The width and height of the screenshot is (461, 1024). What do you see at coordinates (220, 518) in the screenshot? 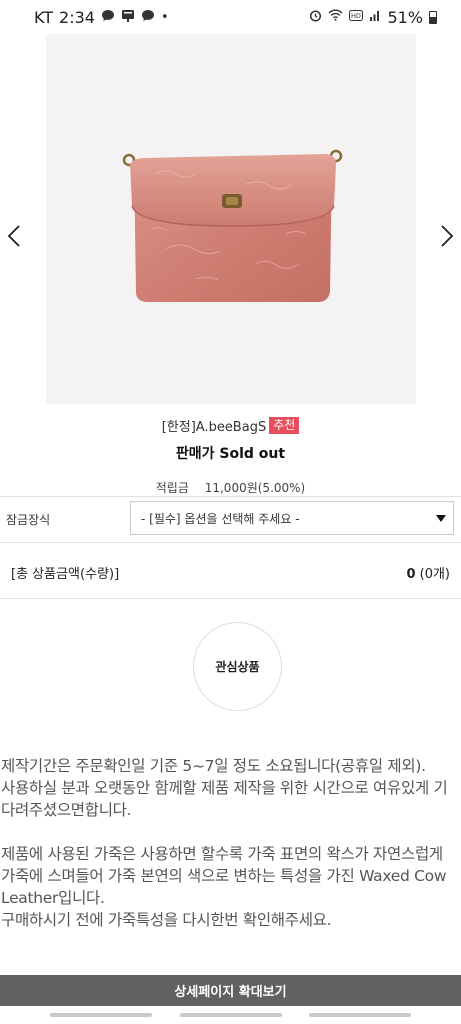
I see `option-select-value: - [필수] 옵션을 선택해 주세요 -` at bounding box center [220, 518].